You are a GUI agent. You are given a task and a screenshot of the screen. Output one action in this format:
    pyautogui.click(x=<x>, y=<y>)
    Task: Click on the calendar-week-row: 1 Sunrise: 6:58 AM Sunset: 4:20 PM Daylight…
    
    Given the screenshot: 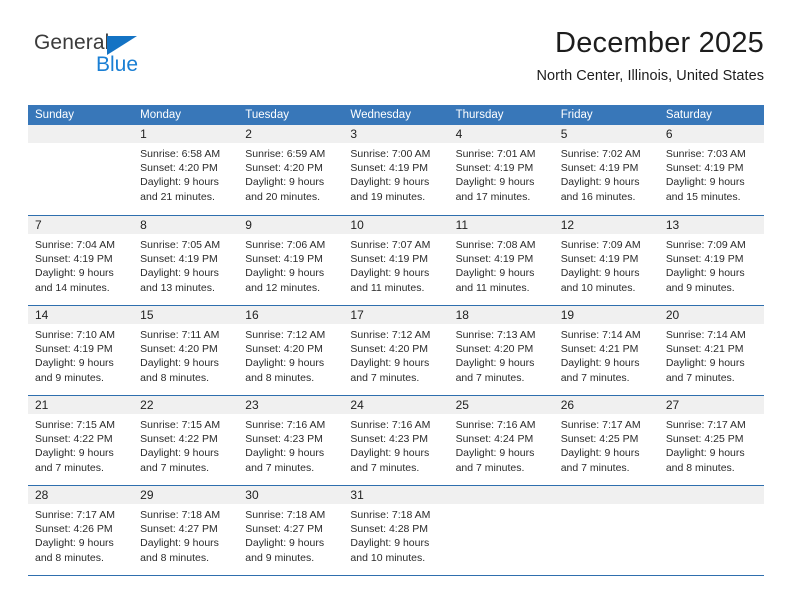 What is the action you would take?
    pyautogui.click(x=396, y=170)
    